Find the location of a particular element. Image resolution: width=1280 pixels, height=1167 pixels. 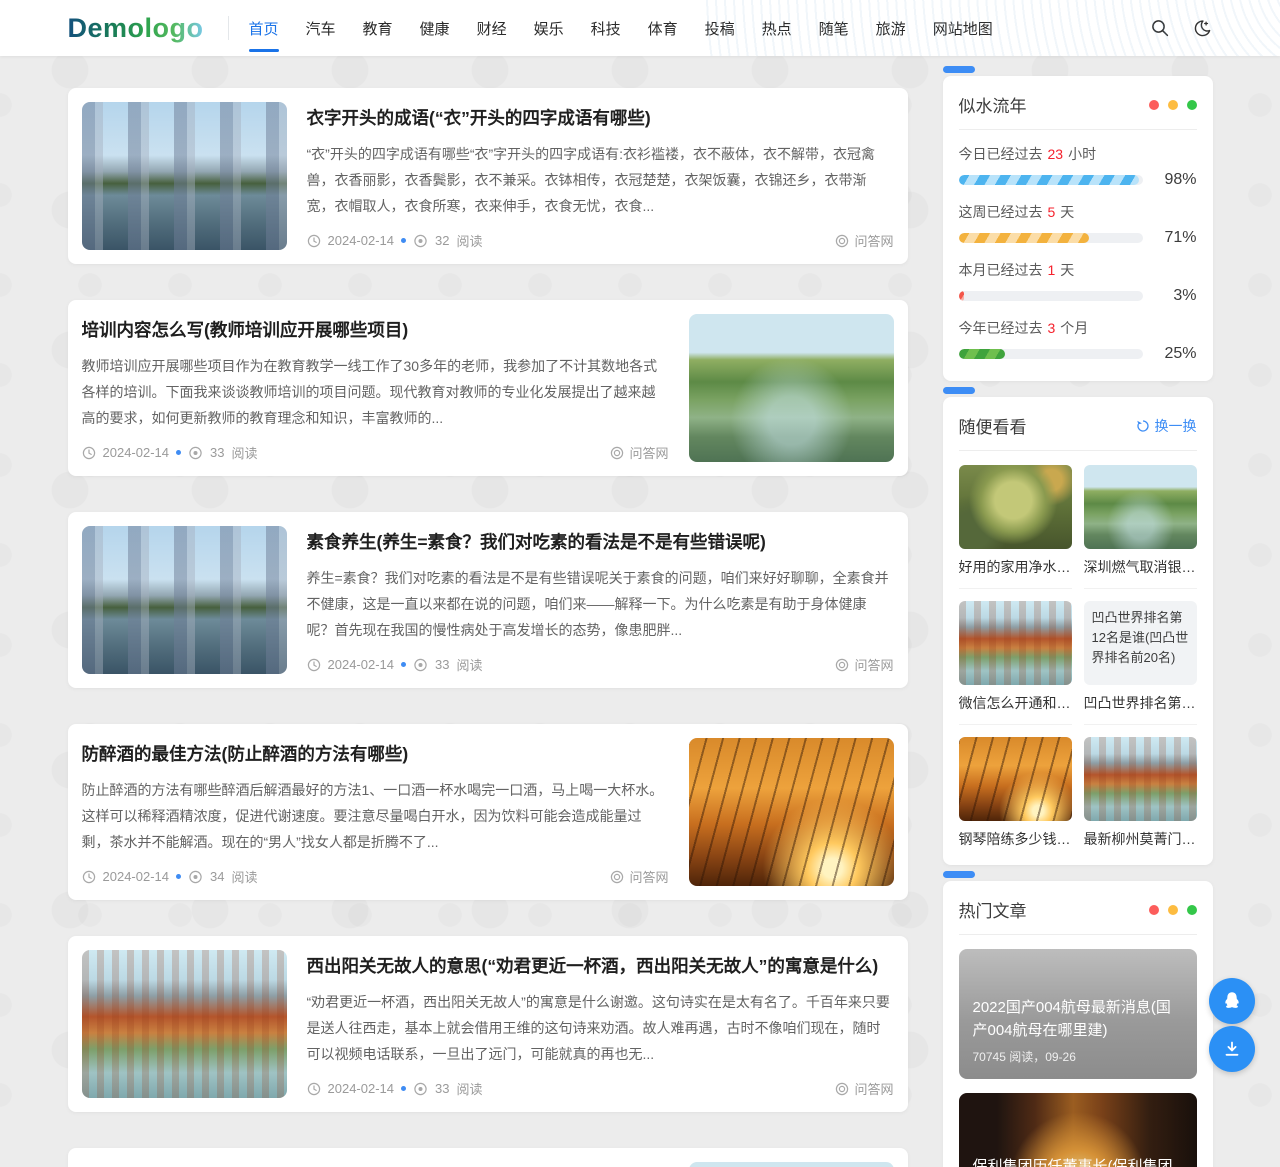

nav-item-travel: 旅游 is located at coordinates (891, 28).